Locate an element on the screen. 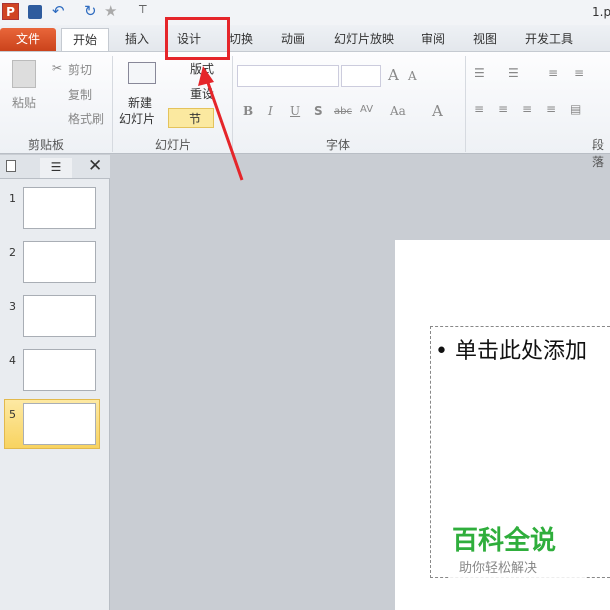 The width and height of the screenshot is (610, 610). red-arrow is located at coordinates (221, 123).